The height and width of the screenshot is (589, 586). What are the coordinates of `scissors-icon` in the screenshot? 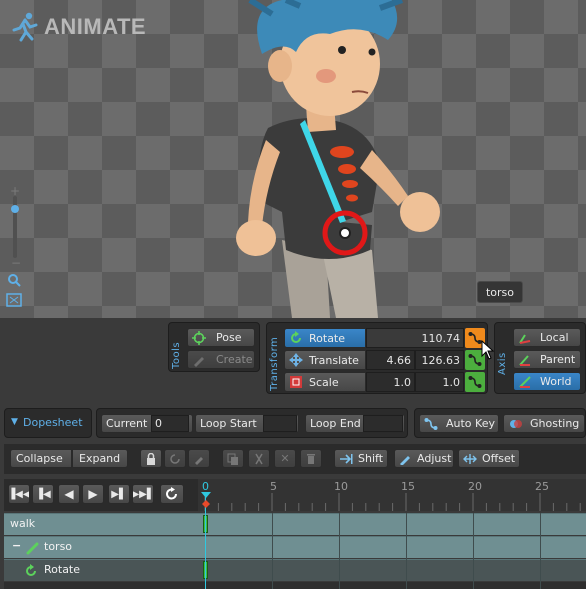 It's located at (259, 458).